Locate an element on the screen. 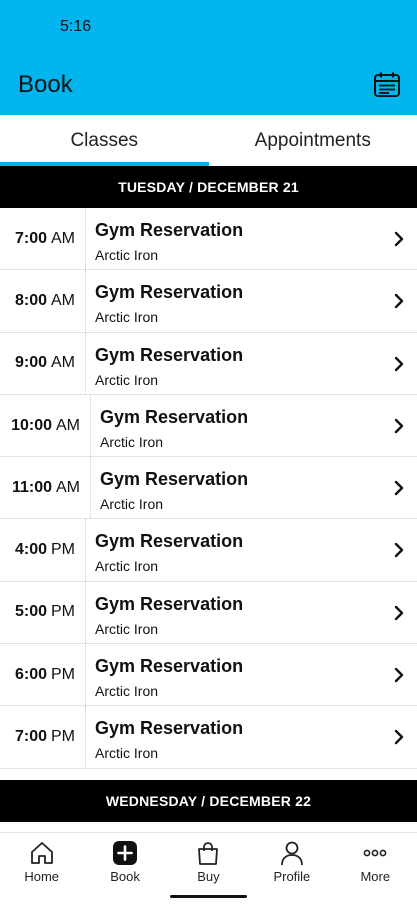  nav-home: Home is located at coordinates (41, 869).